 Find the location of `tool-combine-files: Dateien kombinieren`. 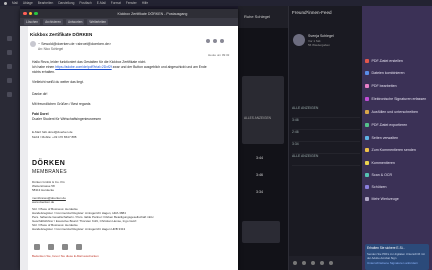

tool-combine-files: Dateien kombinieren is located at coordinates (397, 73).